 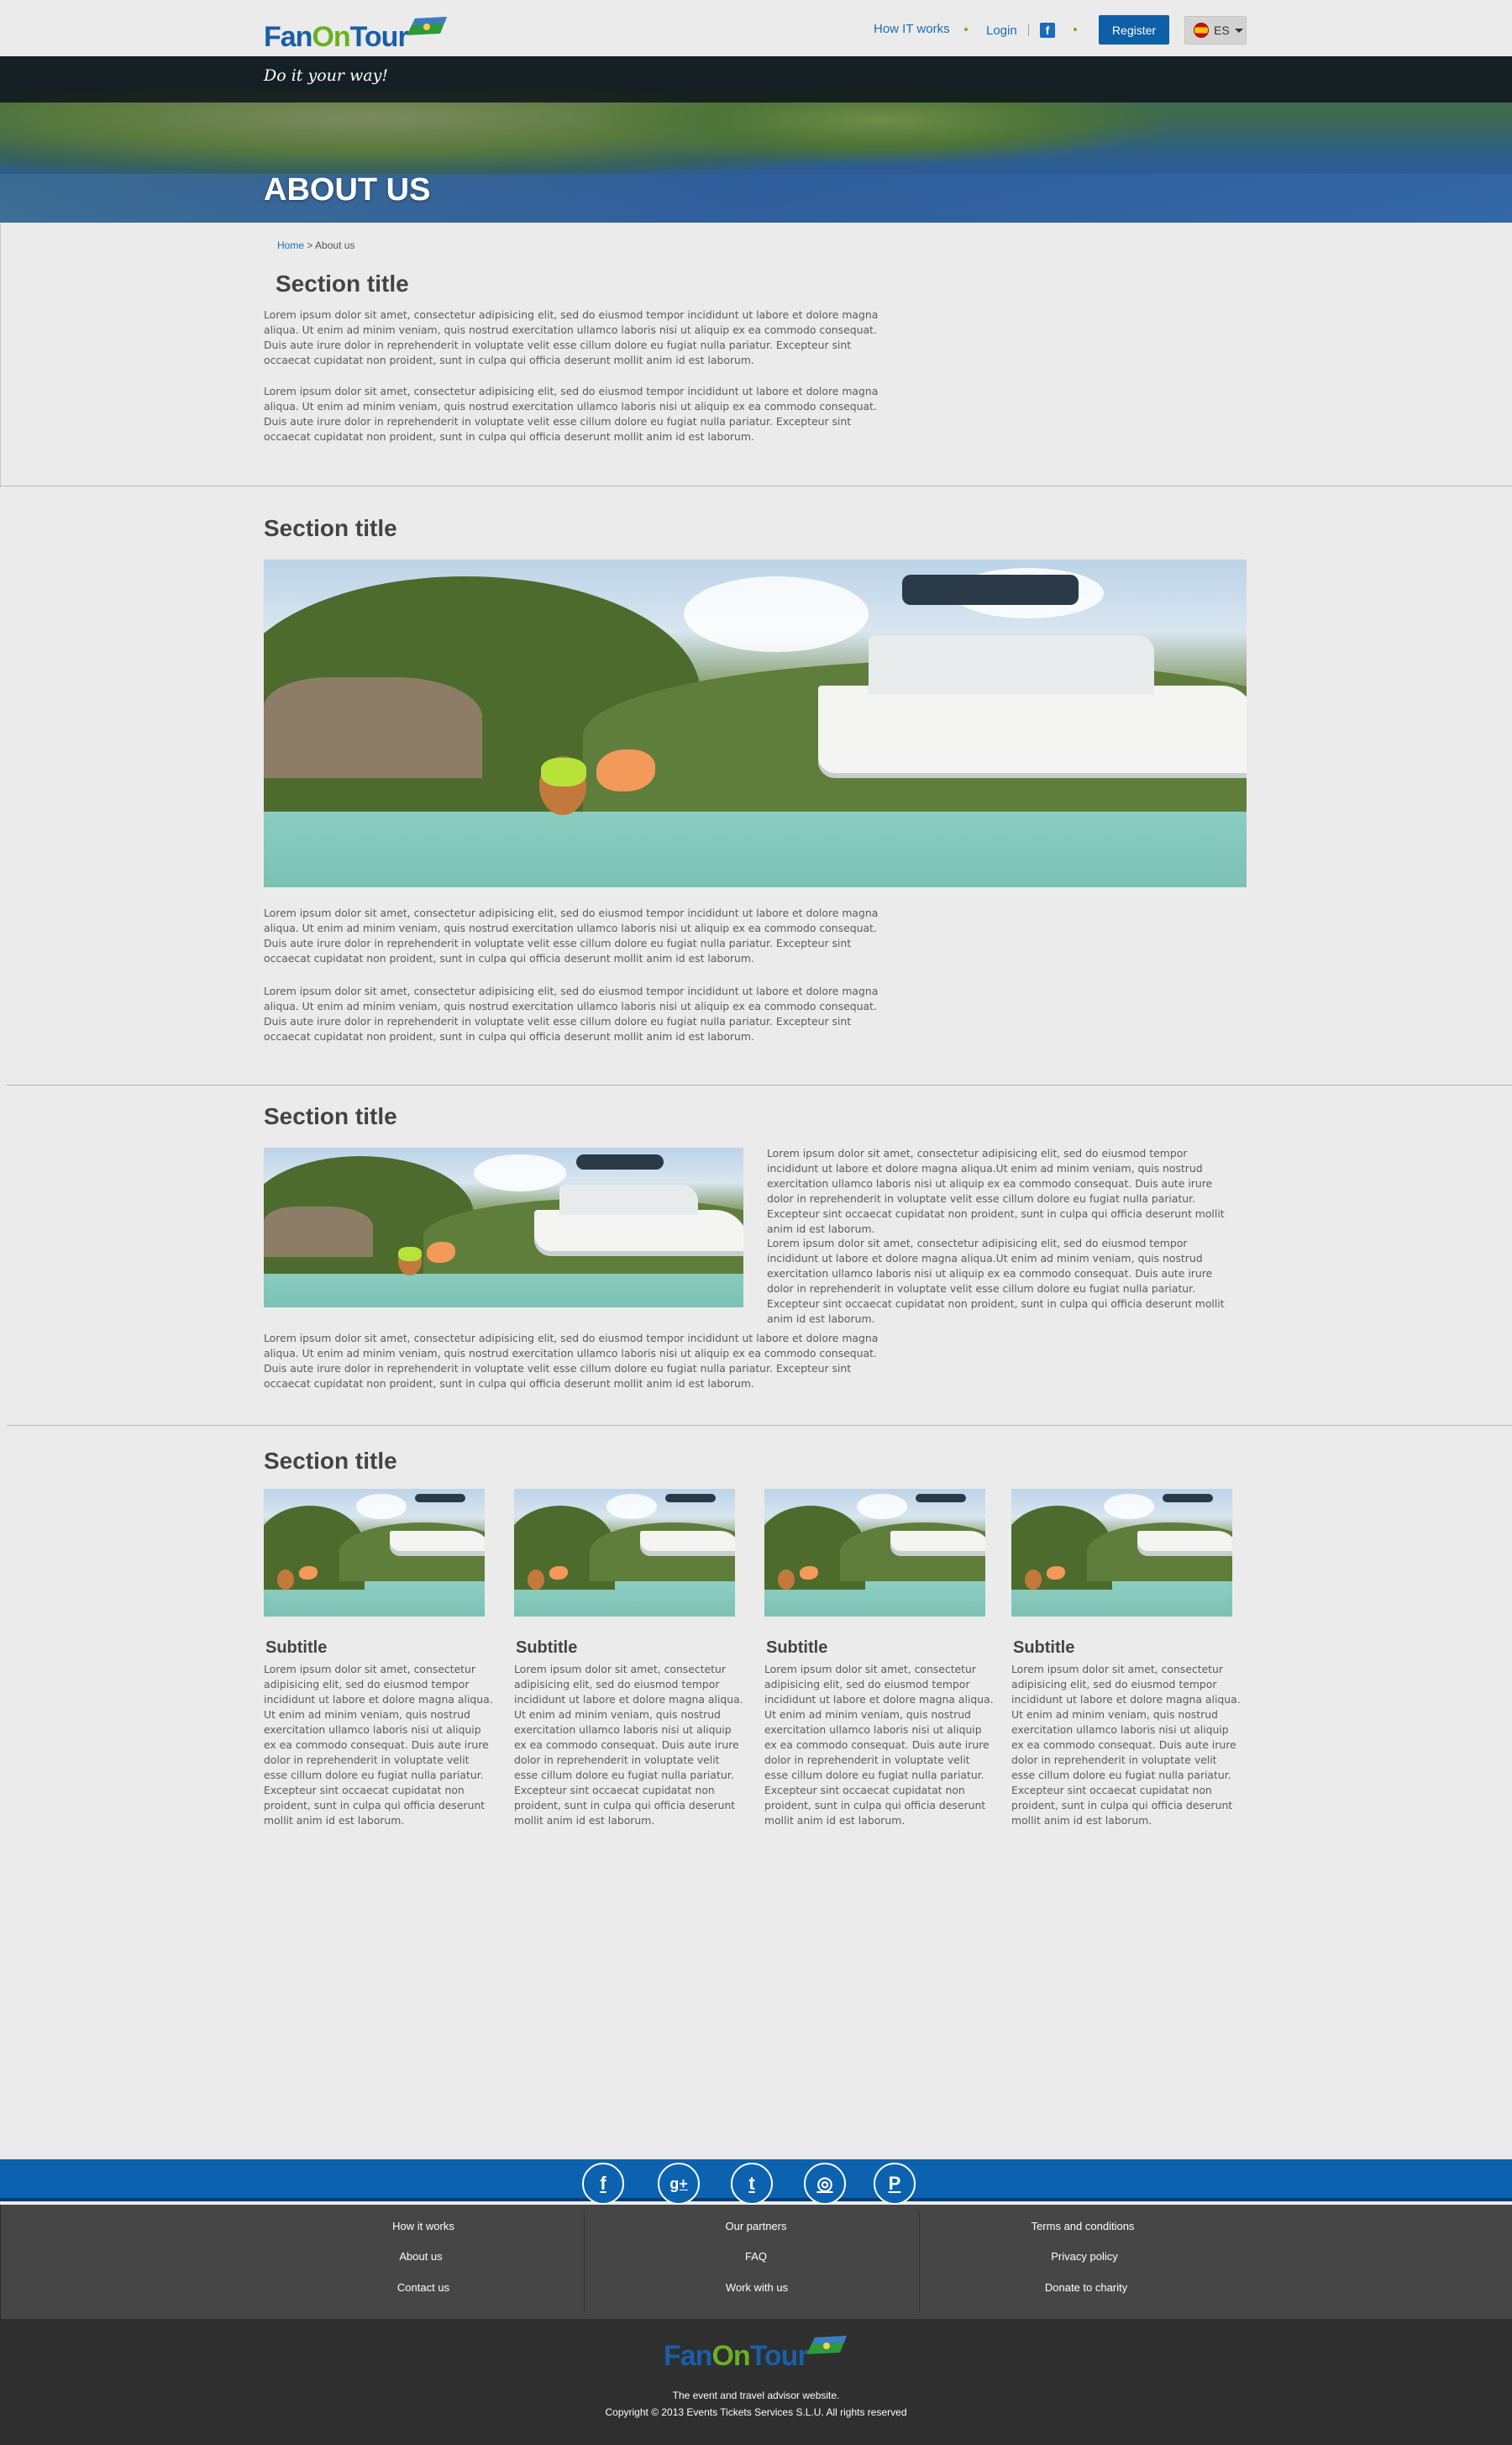 What do you see at coordinates (326, 75) in the screenshot?
I see `tagline: Do it your way!` at bounding box center [326, 75].